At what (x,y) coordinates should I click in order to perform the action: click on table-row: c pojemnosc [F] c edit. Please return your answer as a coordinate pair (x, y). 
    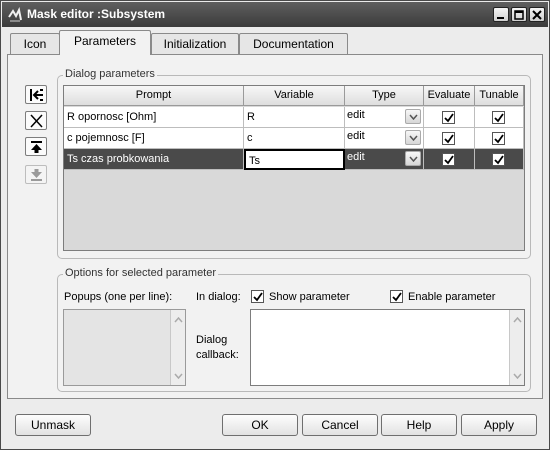
    Looking at the image, I should click on (294, 138).